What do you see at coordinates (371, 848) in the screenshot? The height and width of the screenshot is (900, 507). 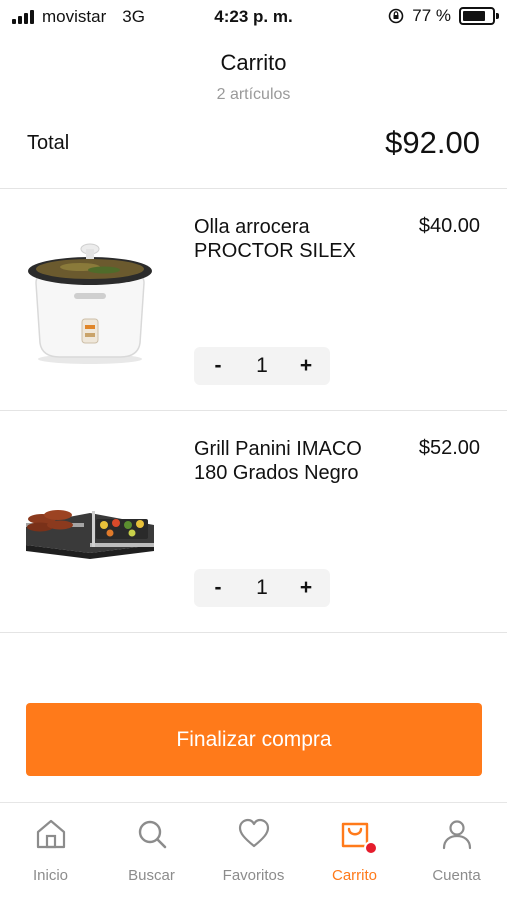 I see `cart-badge` at bounding box center [371, 848].